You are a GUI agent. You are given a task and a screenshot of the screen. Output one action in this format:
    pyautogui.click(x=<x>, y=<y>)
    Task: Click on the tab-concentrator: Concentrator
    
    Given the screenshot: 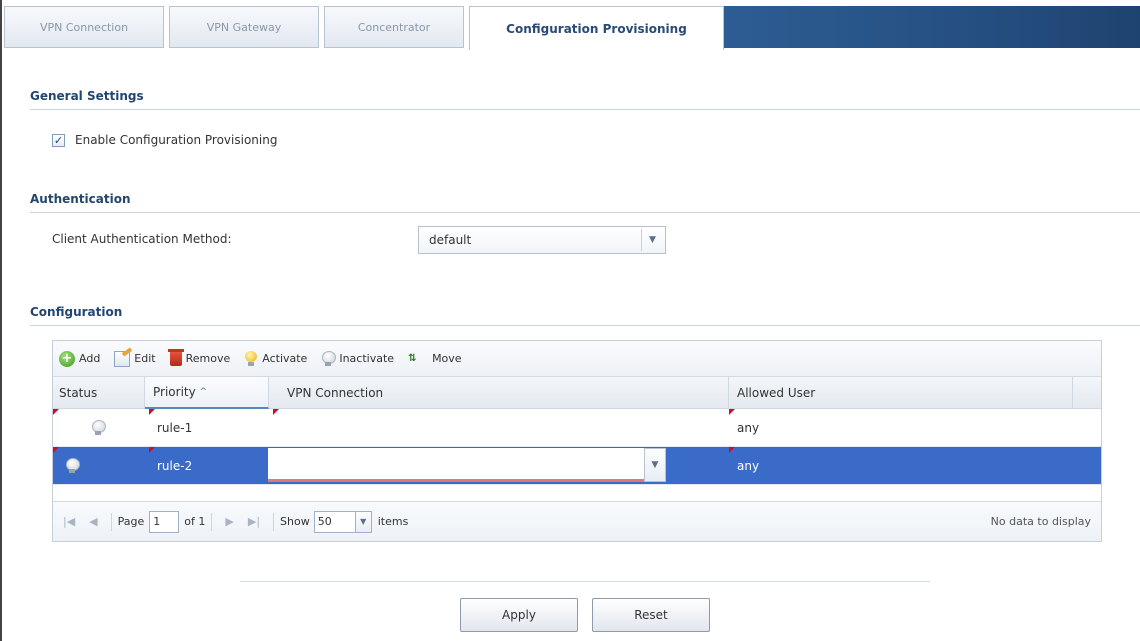 What is the action you would take?
    pyautogui.click(x=394, y=27)
    